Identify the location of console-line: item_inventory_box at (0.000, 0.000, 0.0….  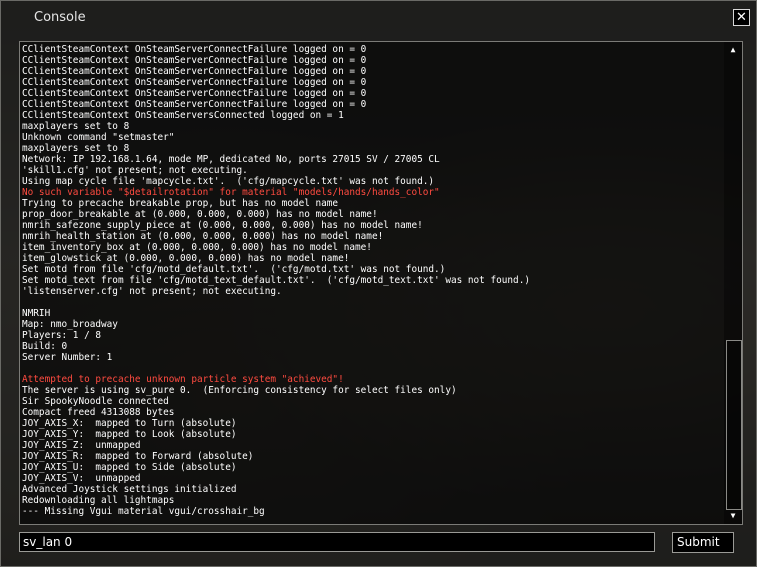
(197, 247).